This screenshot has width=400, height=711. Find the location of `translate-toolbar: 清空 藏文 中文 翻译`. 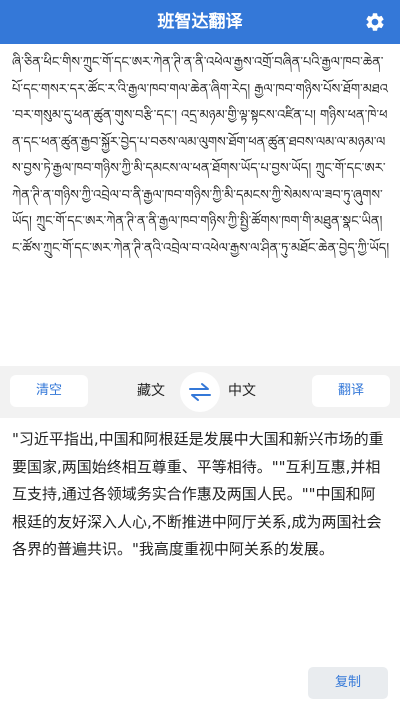

translate-toolbar: 清空 藏文 中文 翻译 is located at coordinates (200, 392).